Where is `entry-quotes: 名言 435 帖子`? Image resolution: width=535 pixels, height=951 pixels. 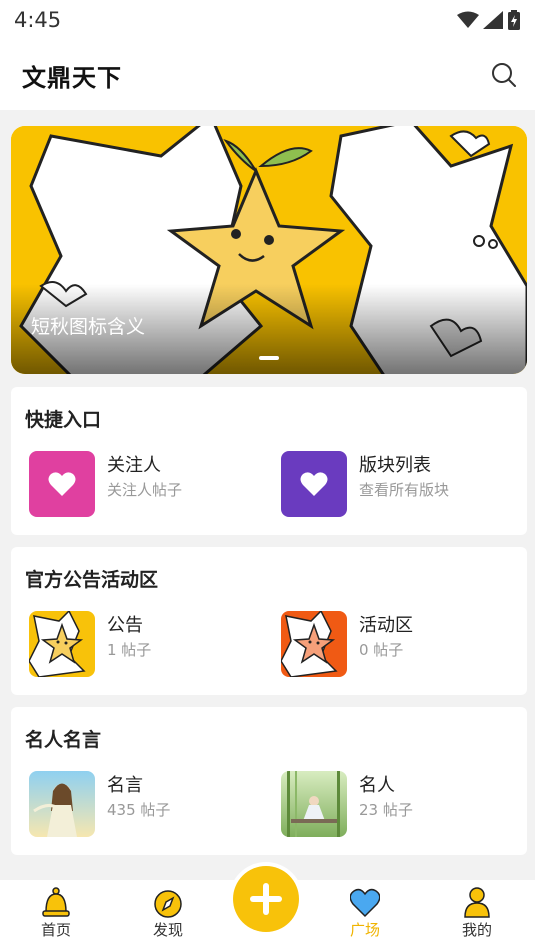
entry-quotes: 名言 435 帖子 is located at coordinates (149, 805).